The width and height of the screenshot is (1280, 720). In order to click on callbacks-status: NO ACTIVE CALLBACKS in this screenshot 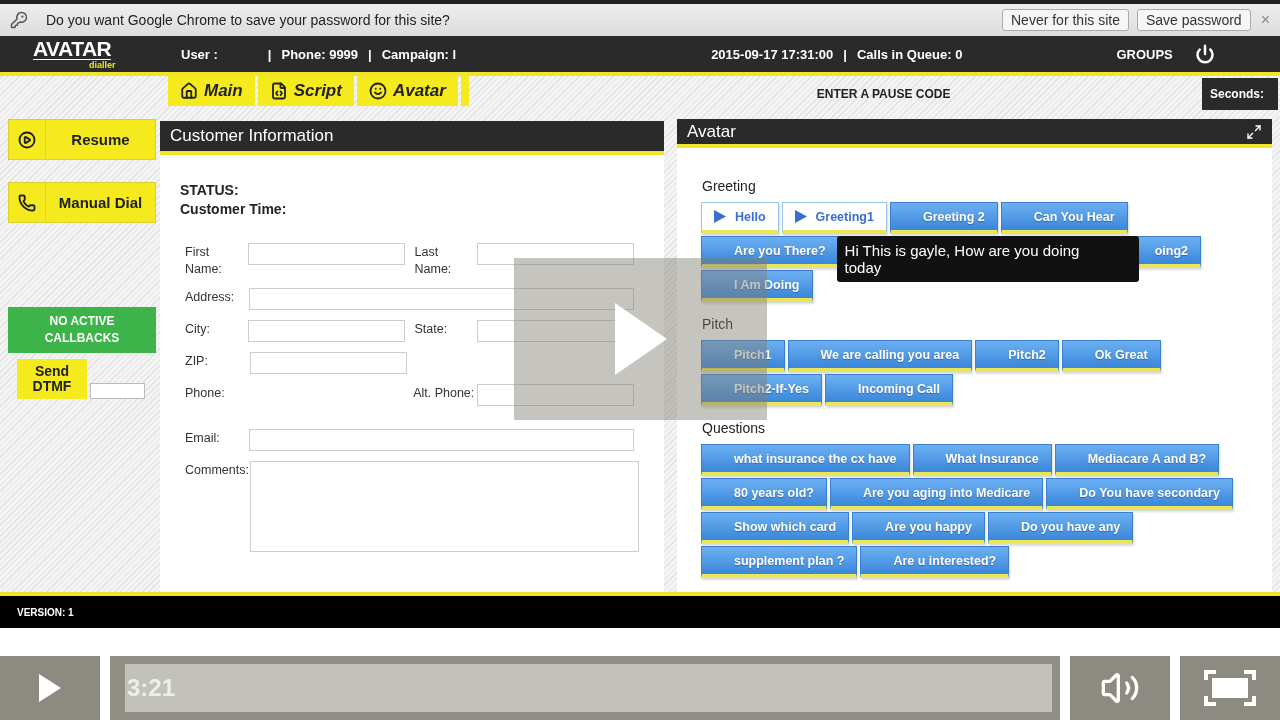, I will do `click(82, 330)`.